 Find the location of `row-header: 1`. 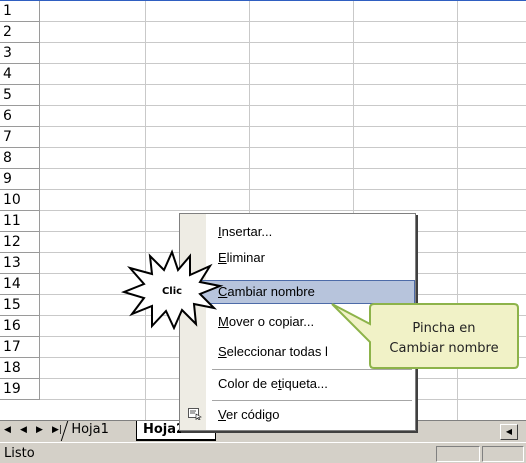

row-header: 1 is located at coordinates (20, 11).